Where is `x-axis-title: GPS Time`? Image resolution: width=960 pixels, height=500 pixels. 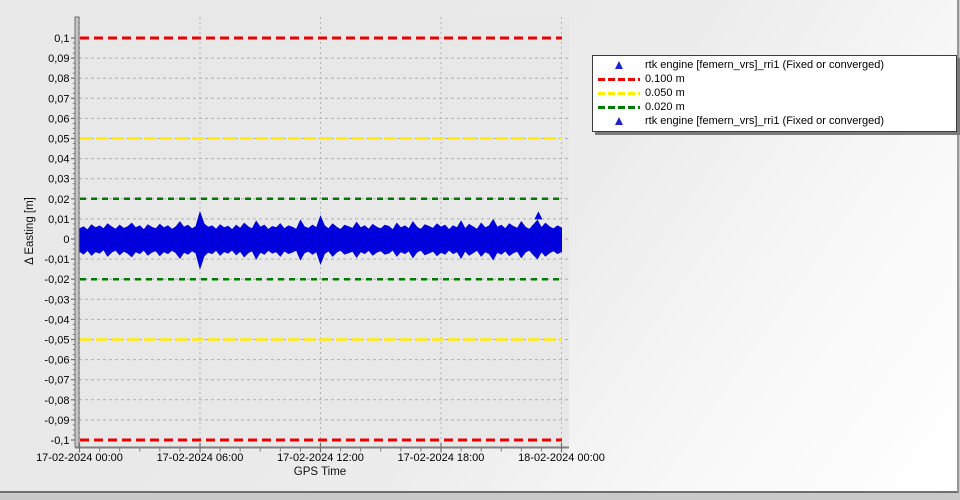
x-axis-title: GPS Time is located at coordinates (320, 472).